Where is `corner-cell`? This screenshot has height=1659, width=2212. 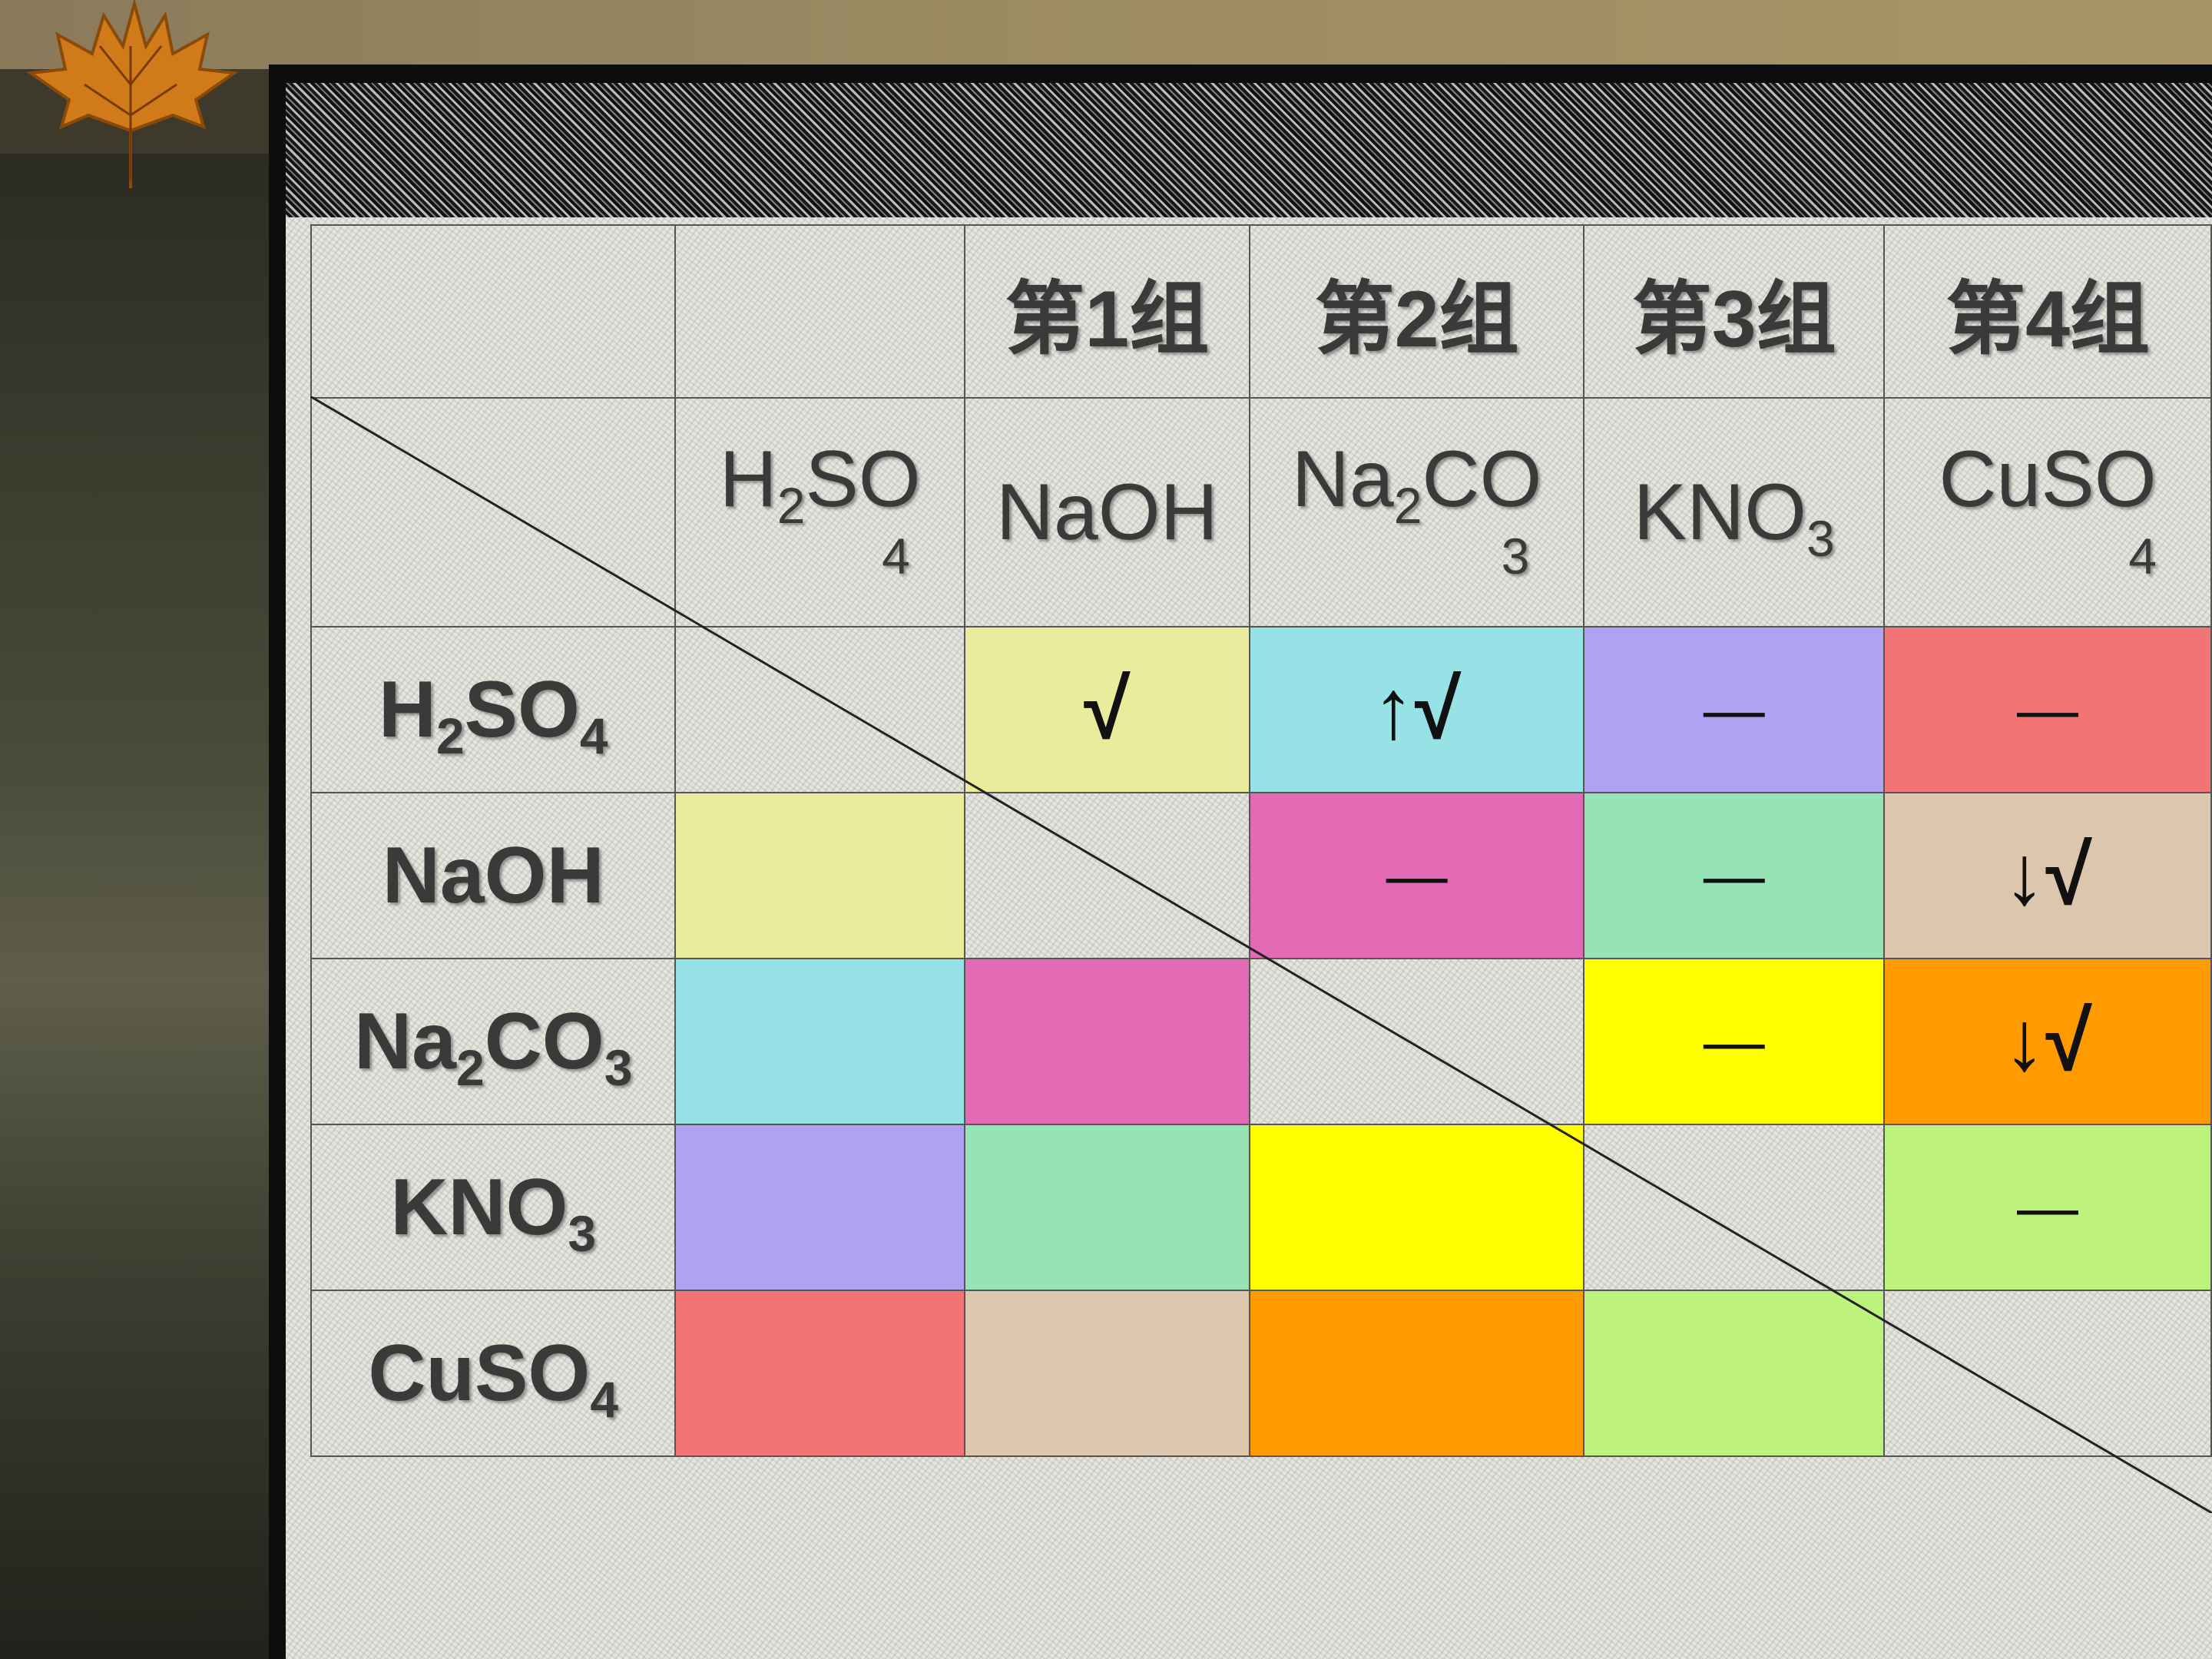 corner-cell is located at coordinates (494, 311).